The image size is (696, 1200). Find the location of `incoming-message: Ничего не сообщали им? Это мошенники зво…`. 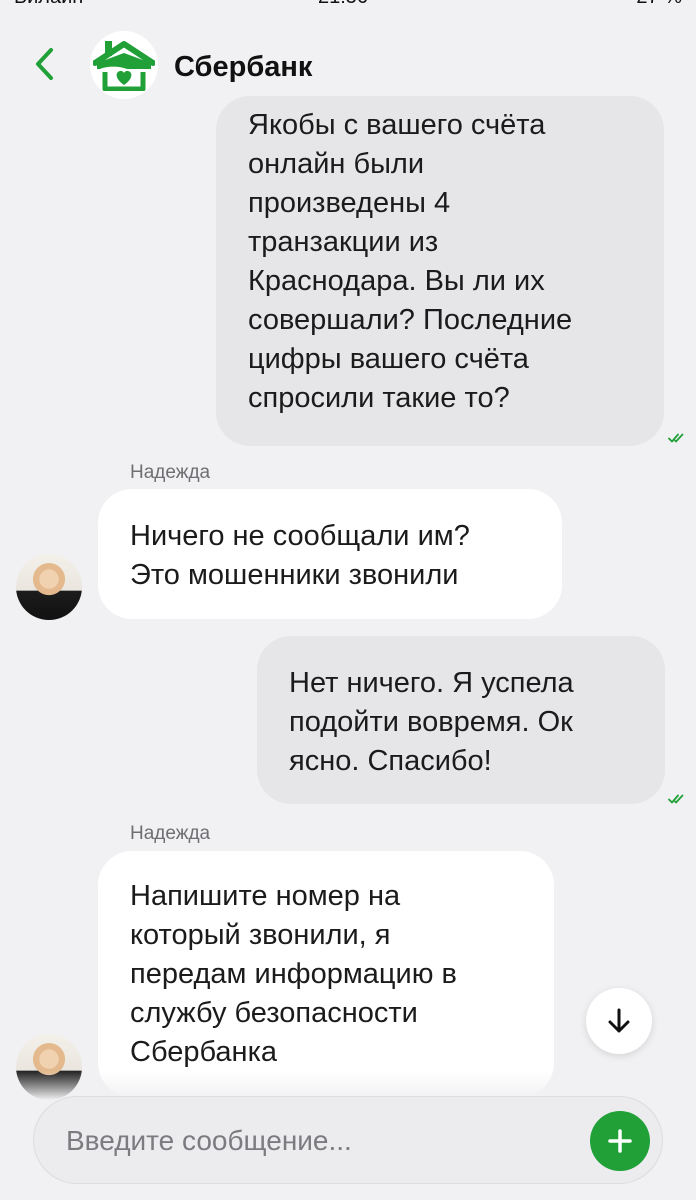

incoming-message: Ничего не сообщали им? Это мошенники зво… is located at coordinates (330, 554).